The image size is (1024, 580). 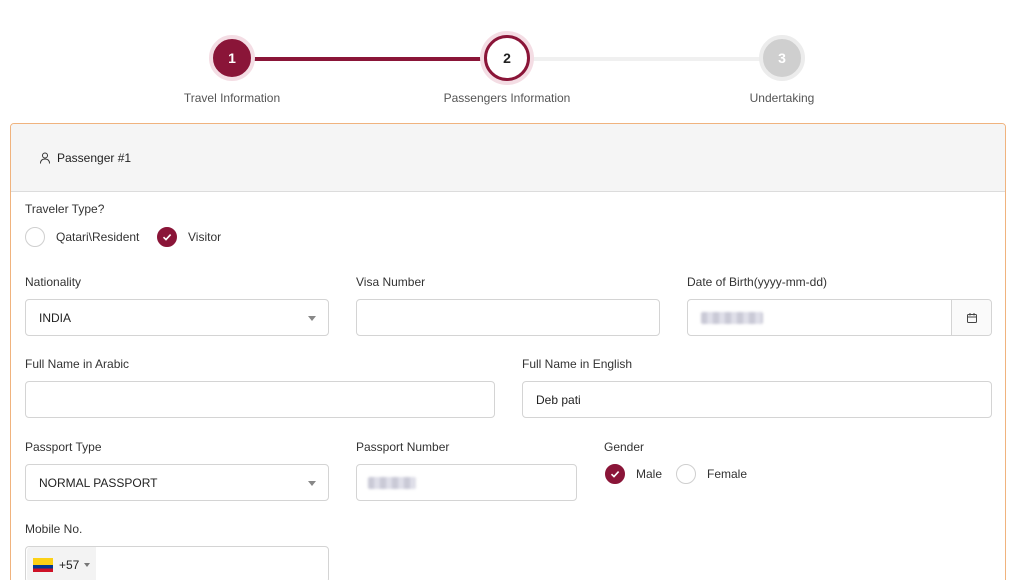 I want to click on calendar-button, so click(x=971, y=317).